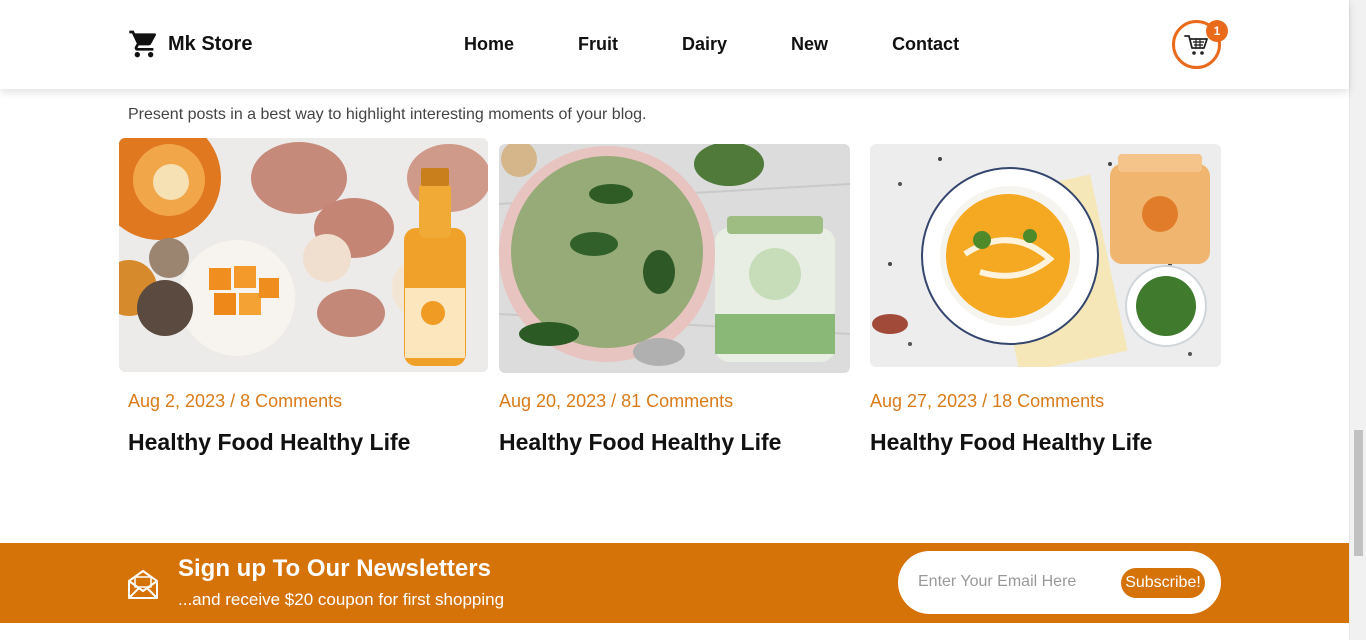  I want to click on nav-contact: Contact, so click(925, 44).